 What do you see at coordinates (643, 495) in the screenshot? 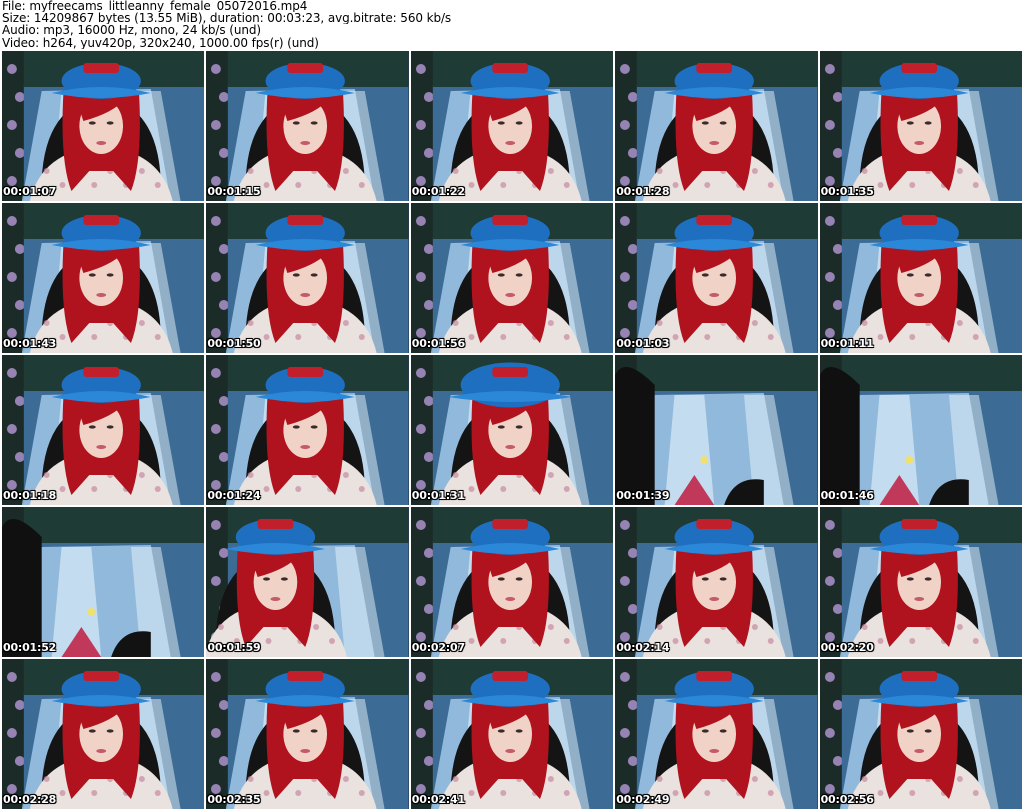
I see `thumbnail-timestamp: 00:01:39` at bounding box center [643, 495].